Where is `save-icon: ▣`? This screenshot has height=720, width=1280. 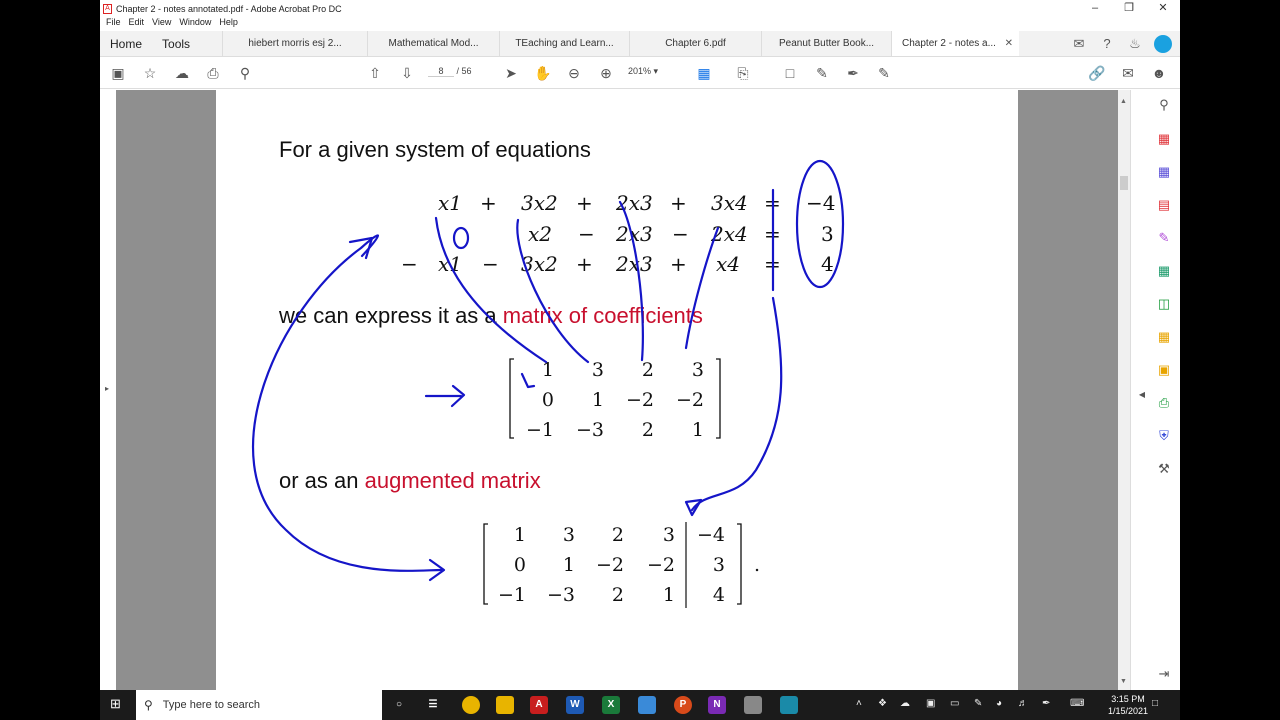 save-icon: ▣ is located at coordinates (118, 73).